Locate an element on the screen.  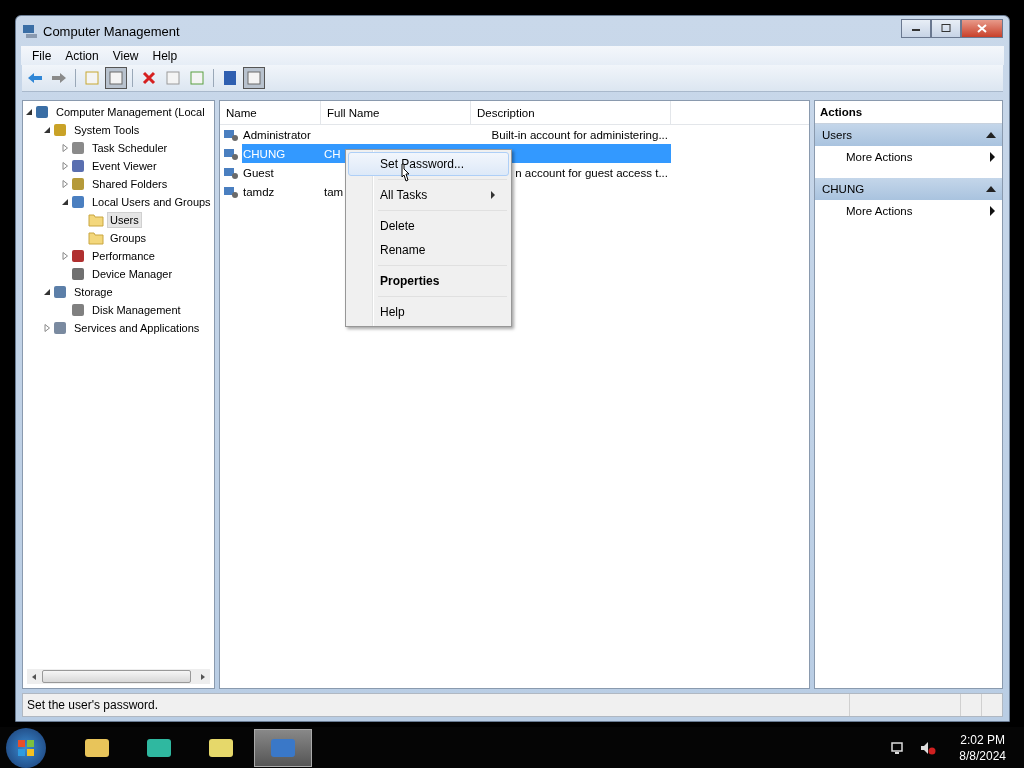
table-cell: CH is located at coordinates (332, 153).